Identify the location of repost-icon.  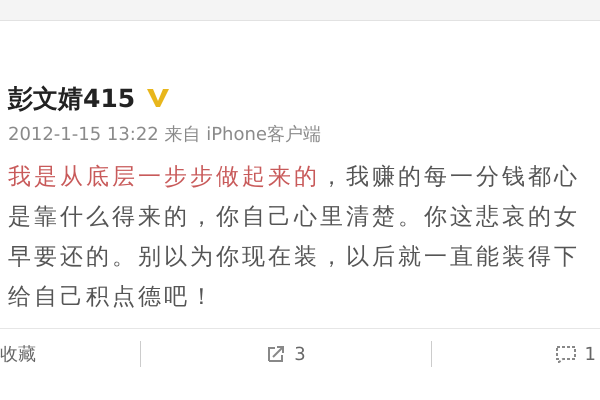
(276, 354).